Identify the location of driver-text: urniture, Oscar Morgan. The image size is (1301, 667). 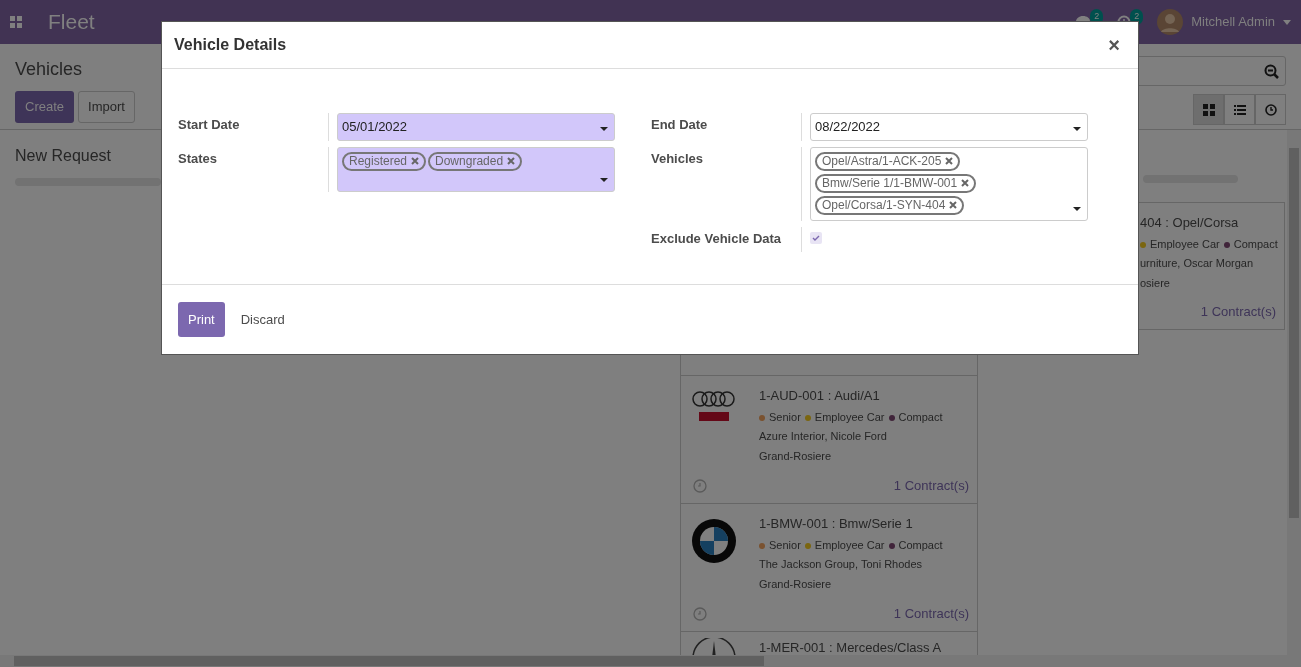
(1197, 263).